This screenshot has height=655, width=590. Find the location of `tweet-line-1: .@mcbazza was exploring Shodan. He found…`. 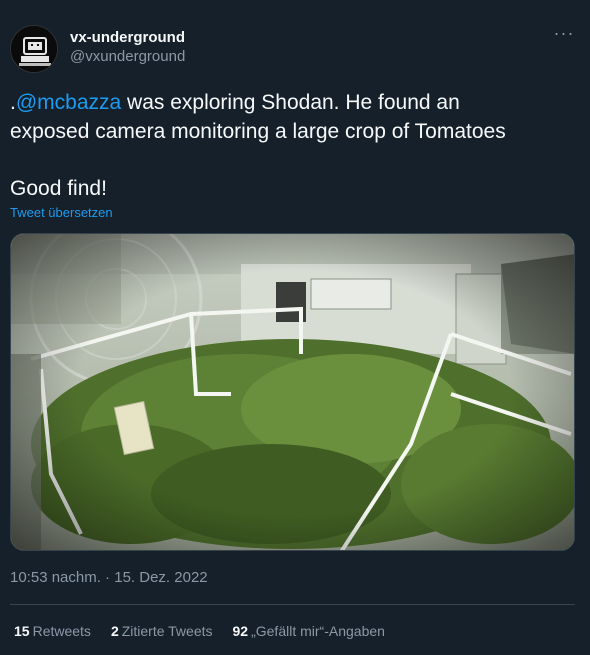

tweet-line-1: .@mcbazza was exploring Shodan. He found… is located at coordinates (292, 102).